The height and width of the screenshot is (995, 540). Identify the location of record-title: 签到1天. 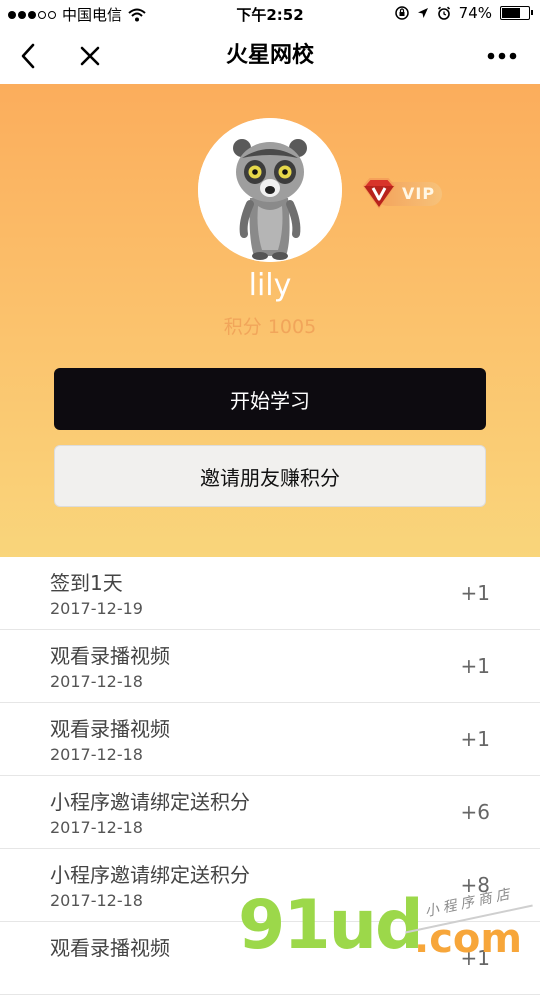
(86, 583).